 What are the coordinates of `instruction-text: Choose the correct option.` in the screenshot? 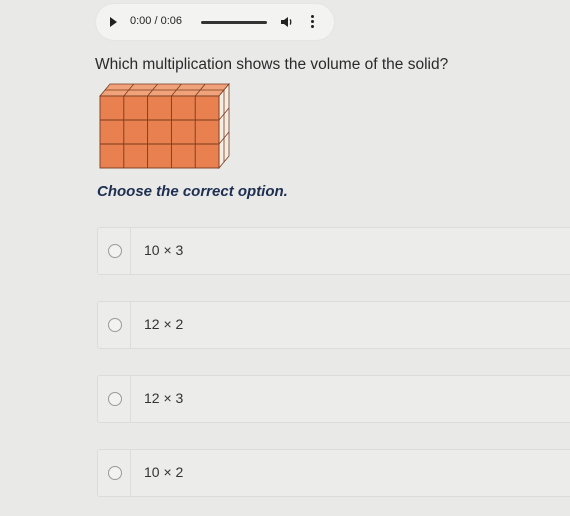 It's located at (192, 191).